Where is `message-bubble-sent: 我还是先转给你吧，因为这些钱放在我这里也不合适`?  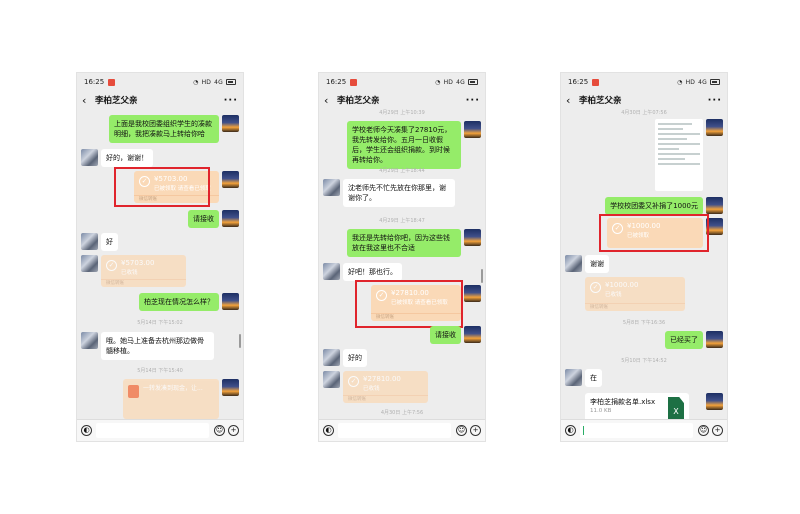 message-bubble-sent: 我还是先转给你吧，因为这些钱放在我这里也不合适 is located at coordinates (404, 243).